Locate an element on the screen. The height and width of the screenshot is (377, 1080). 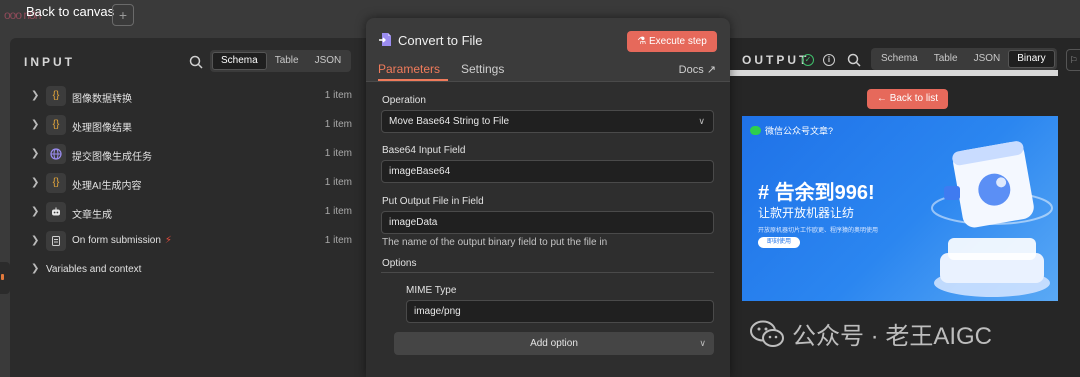
input-panel-title: INPUT is located at coordinates (49, 62).